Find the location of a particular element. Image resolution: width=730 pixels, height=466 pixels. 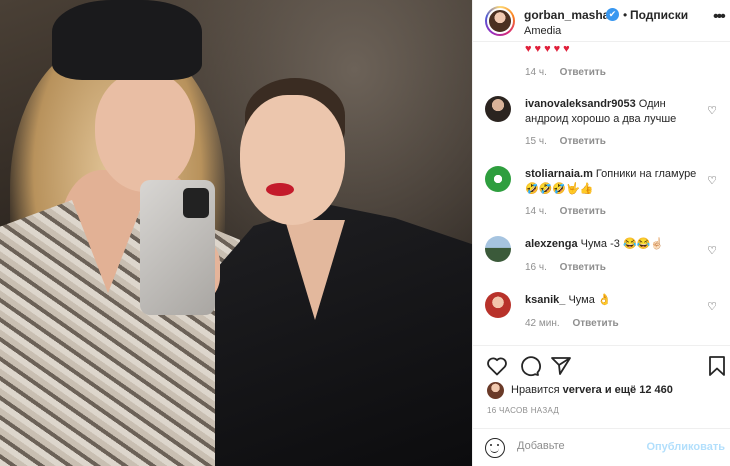

add-comment-bar: Опубликовать is located at coordinates (601, 447).